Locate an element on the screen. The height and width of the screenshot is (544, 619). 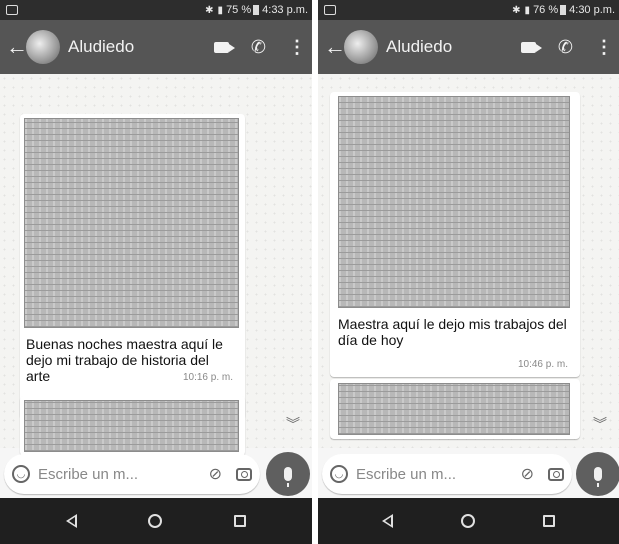
status-bar: ✱ ▮ 75 % 4:33 p.m. is located at coordinates (156, 10).